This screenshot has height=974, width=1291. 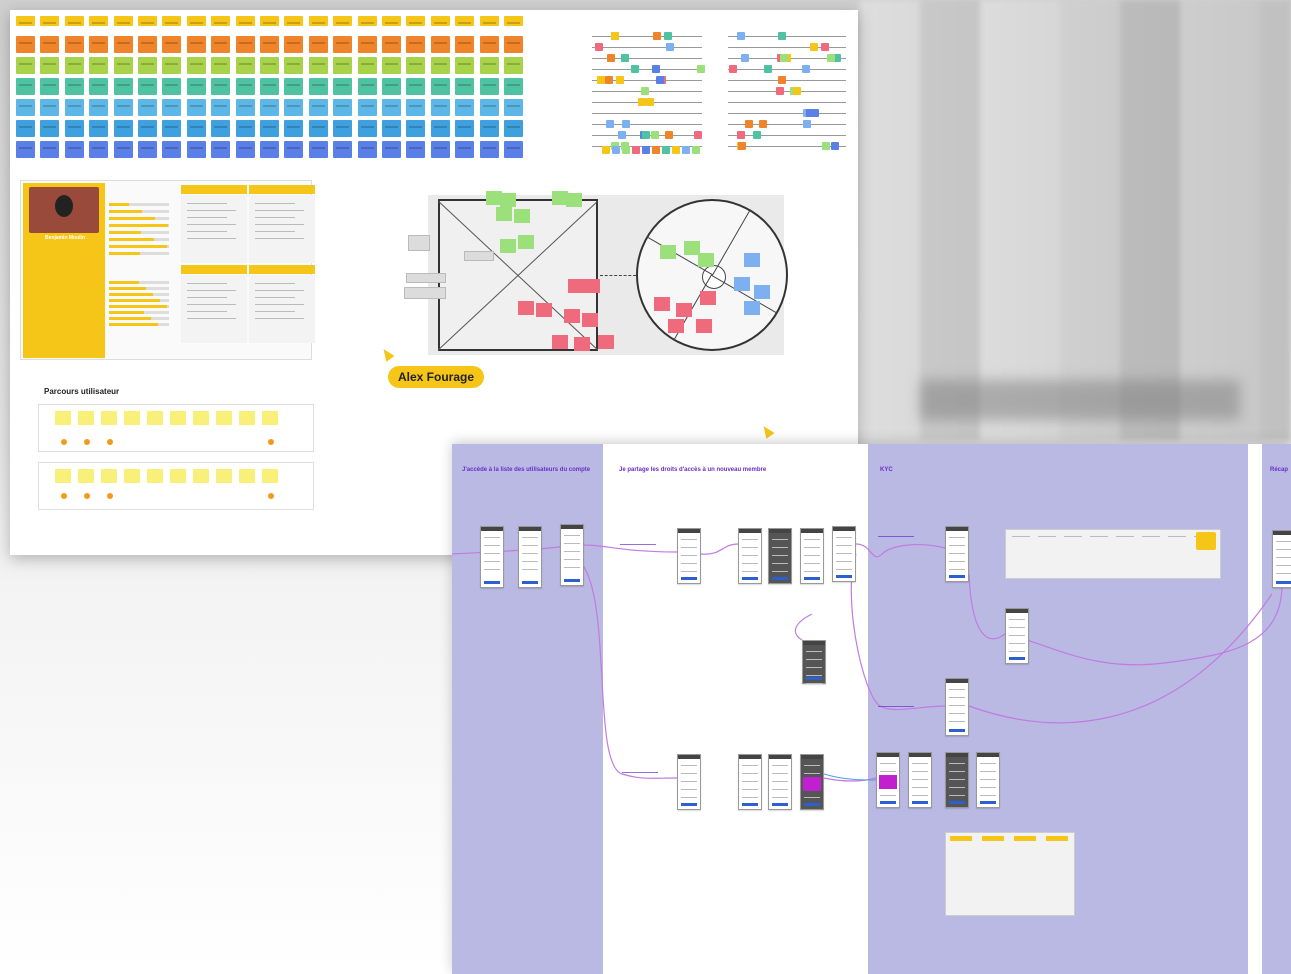 What do you see at coordinates (640, 778) in the screenshot?
I see `connector-label` at bounding box center [640, 778].